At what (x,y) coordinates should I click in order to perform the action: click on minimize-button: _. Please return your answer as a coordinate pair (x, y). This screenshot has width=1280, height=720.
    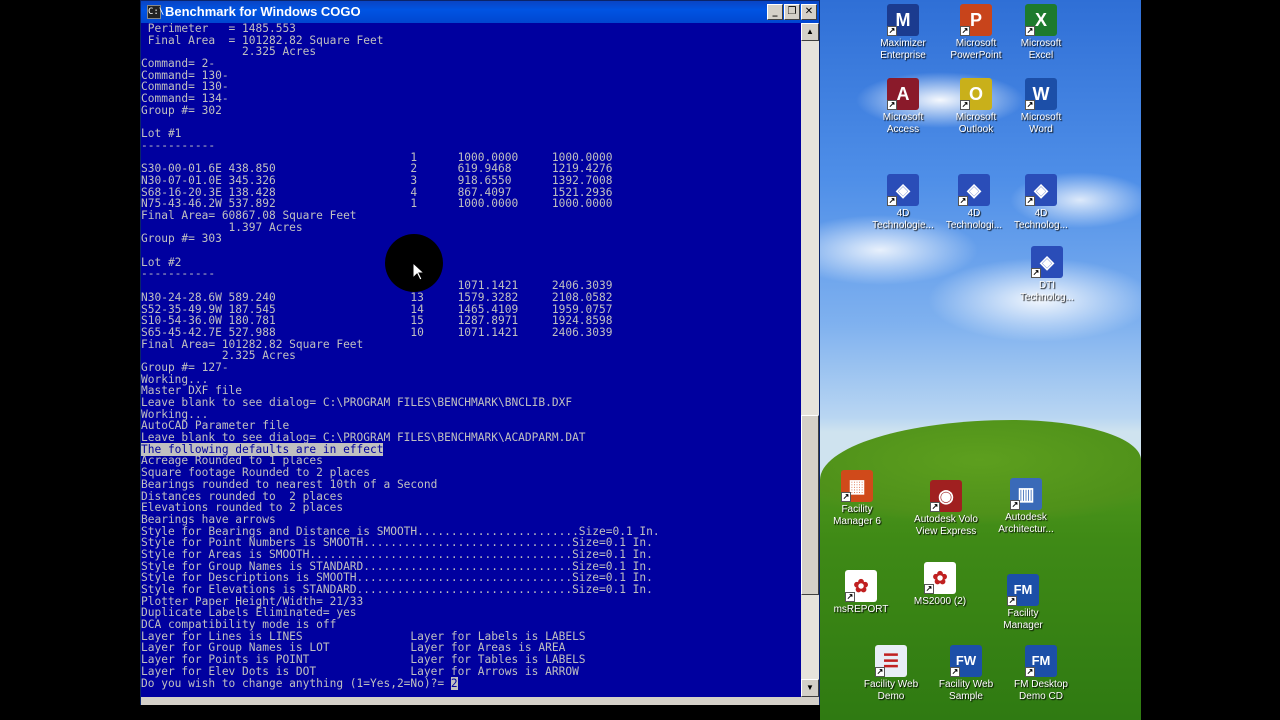
    Looking at the image, I should click on (775, 12).